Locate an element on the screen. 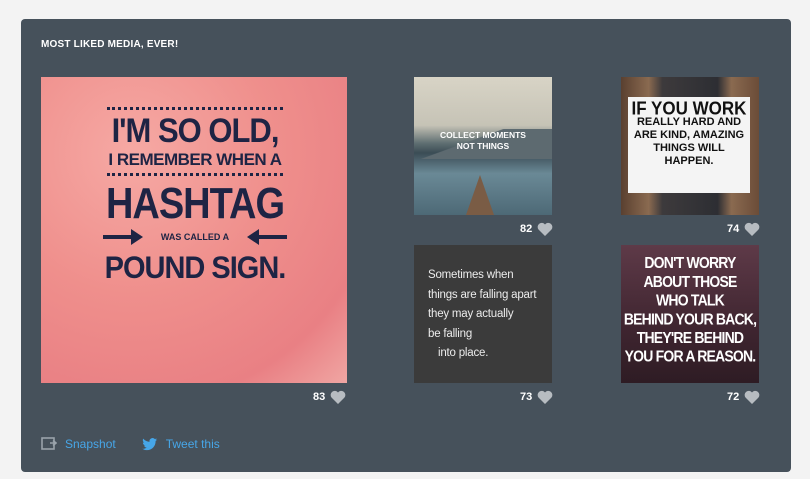  tweet-this-link: Tweet this is located at coordinates (180, 444).